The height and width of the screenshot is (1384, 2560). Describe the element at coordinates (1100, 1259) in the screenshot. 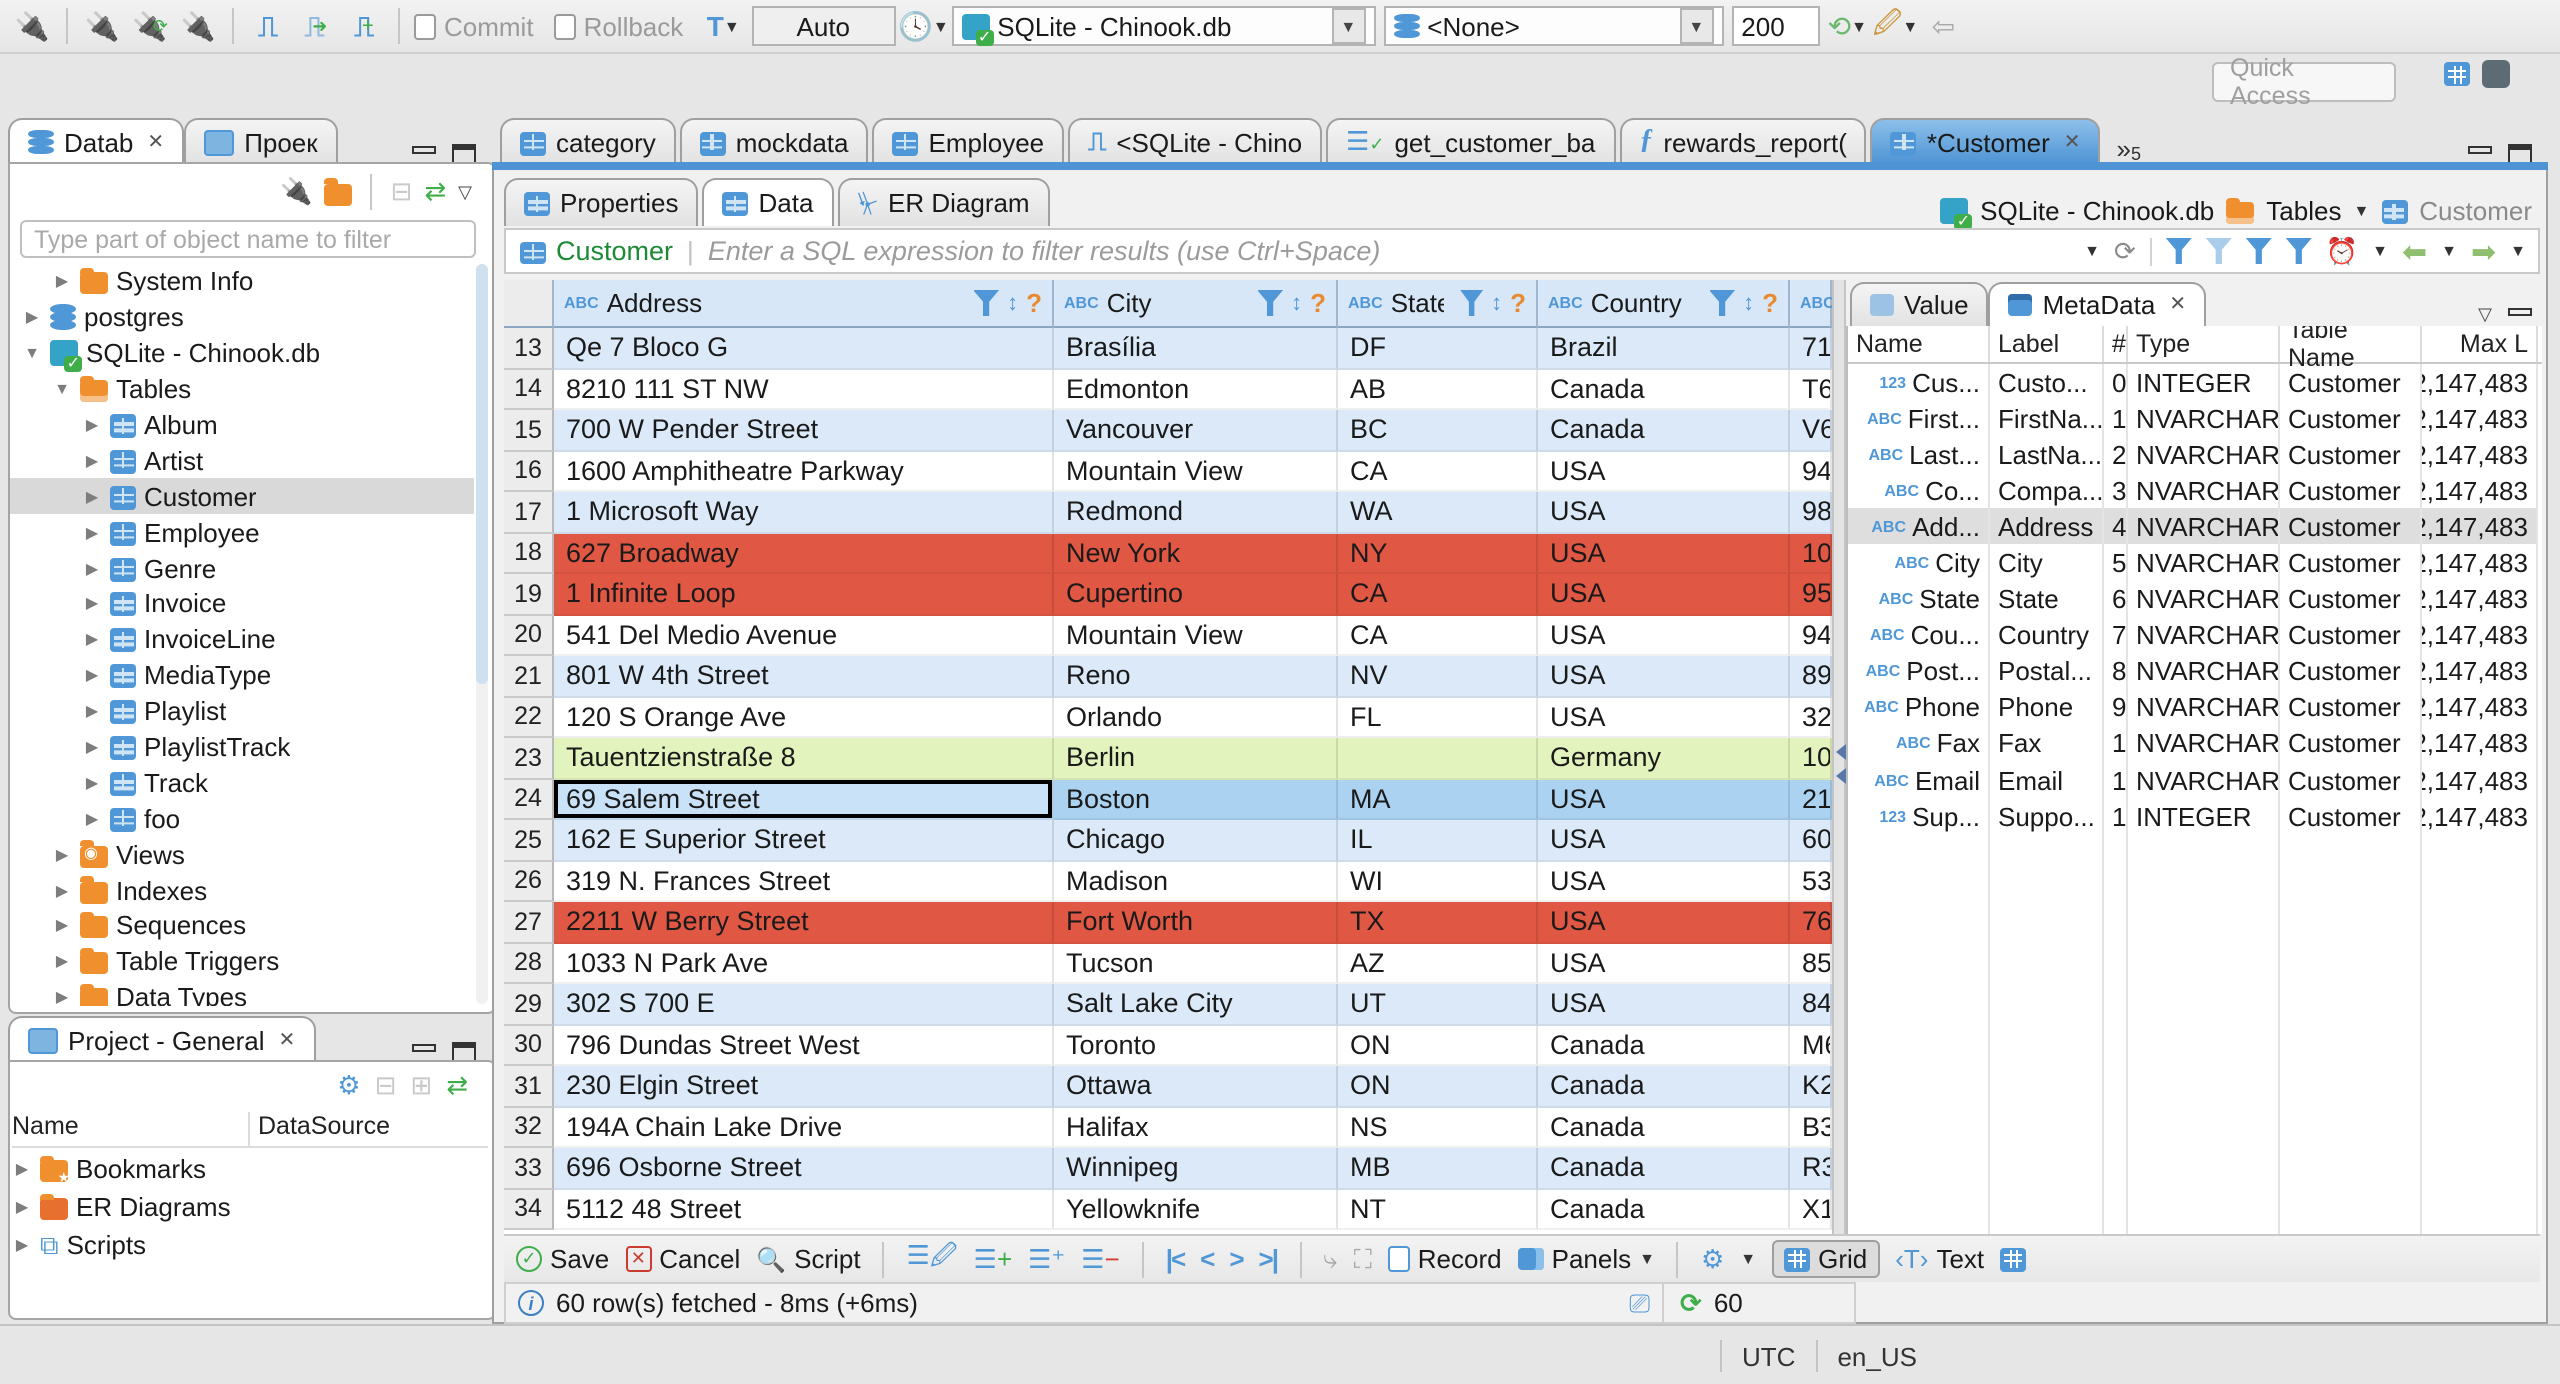

I see `delete-row-icon: ☰−` at that location.